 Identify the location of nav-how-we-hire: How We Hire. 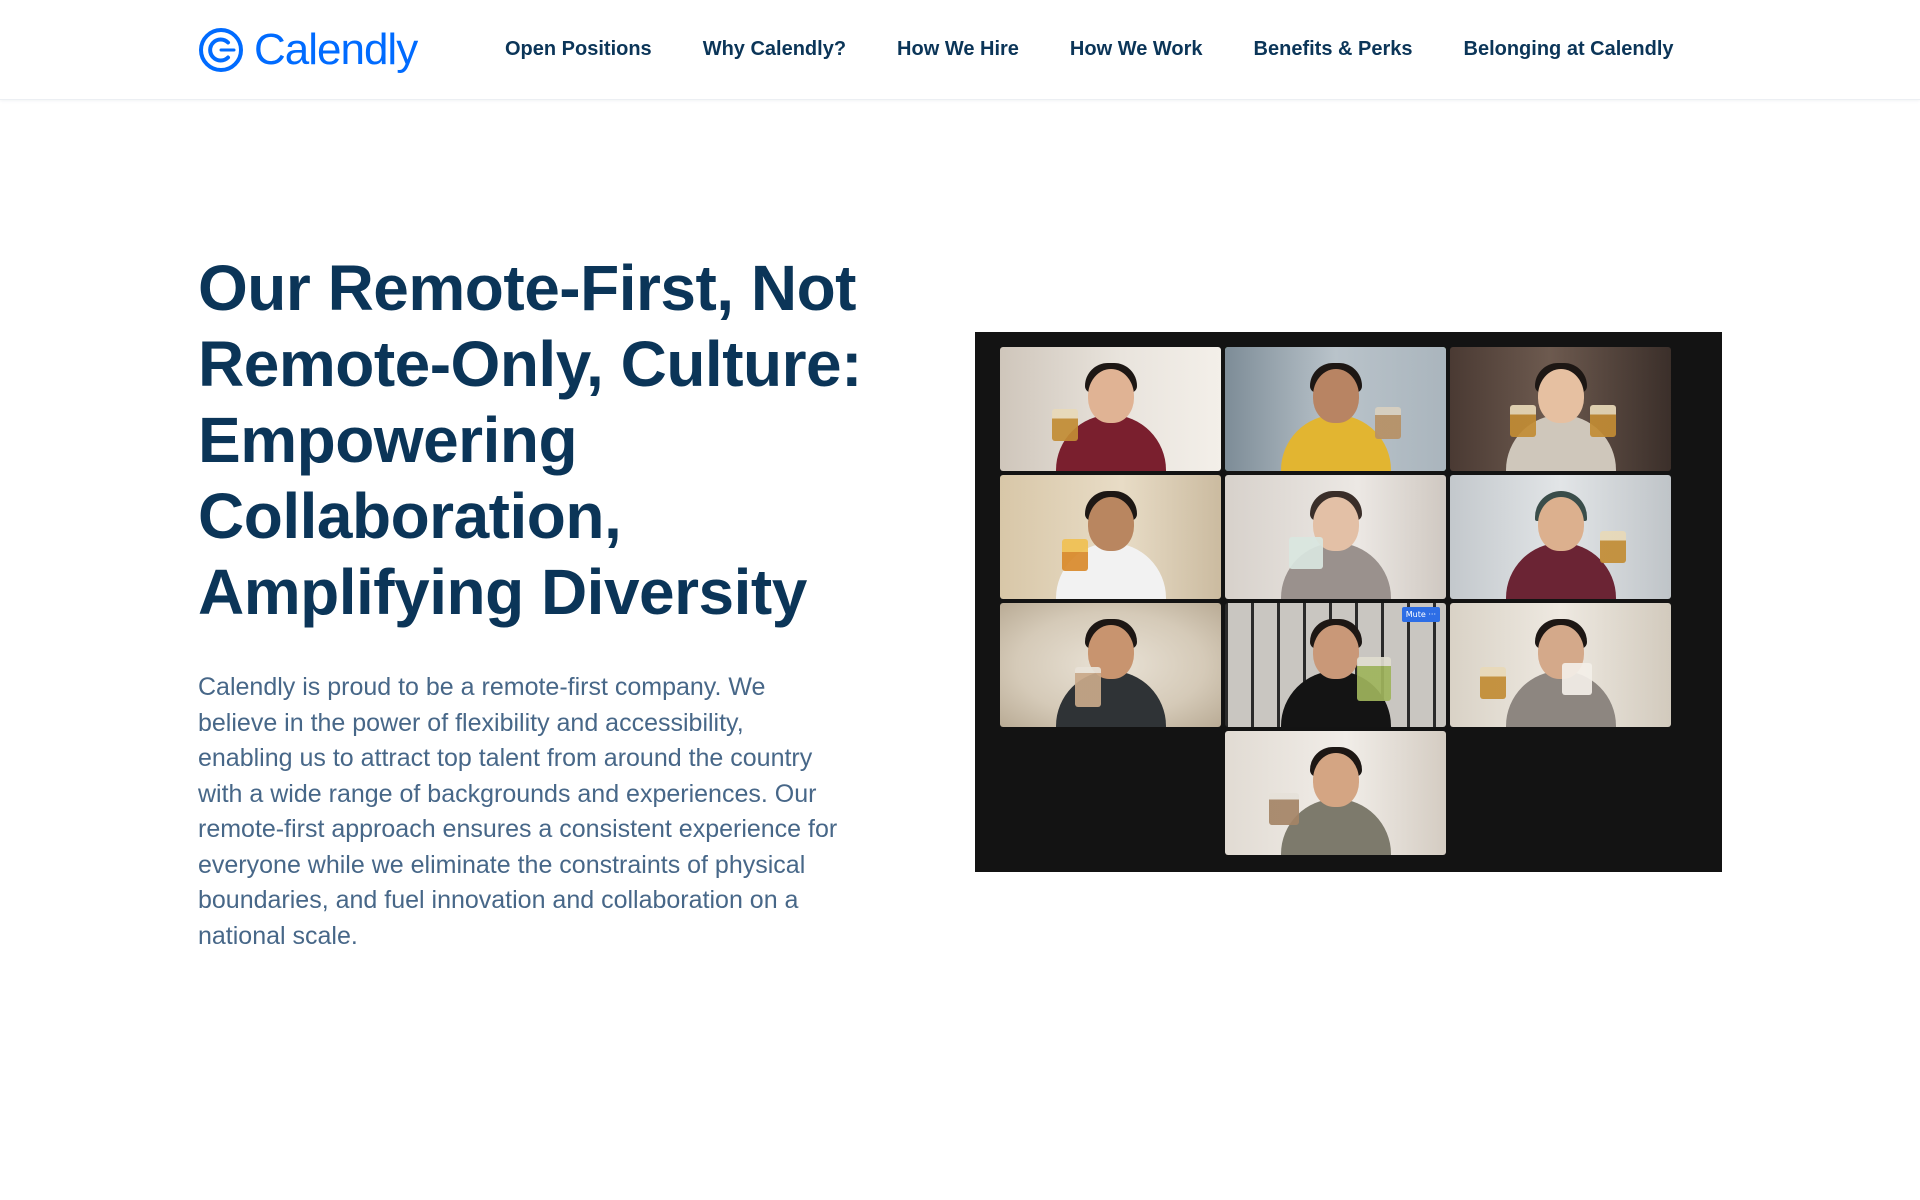
(958, 49).